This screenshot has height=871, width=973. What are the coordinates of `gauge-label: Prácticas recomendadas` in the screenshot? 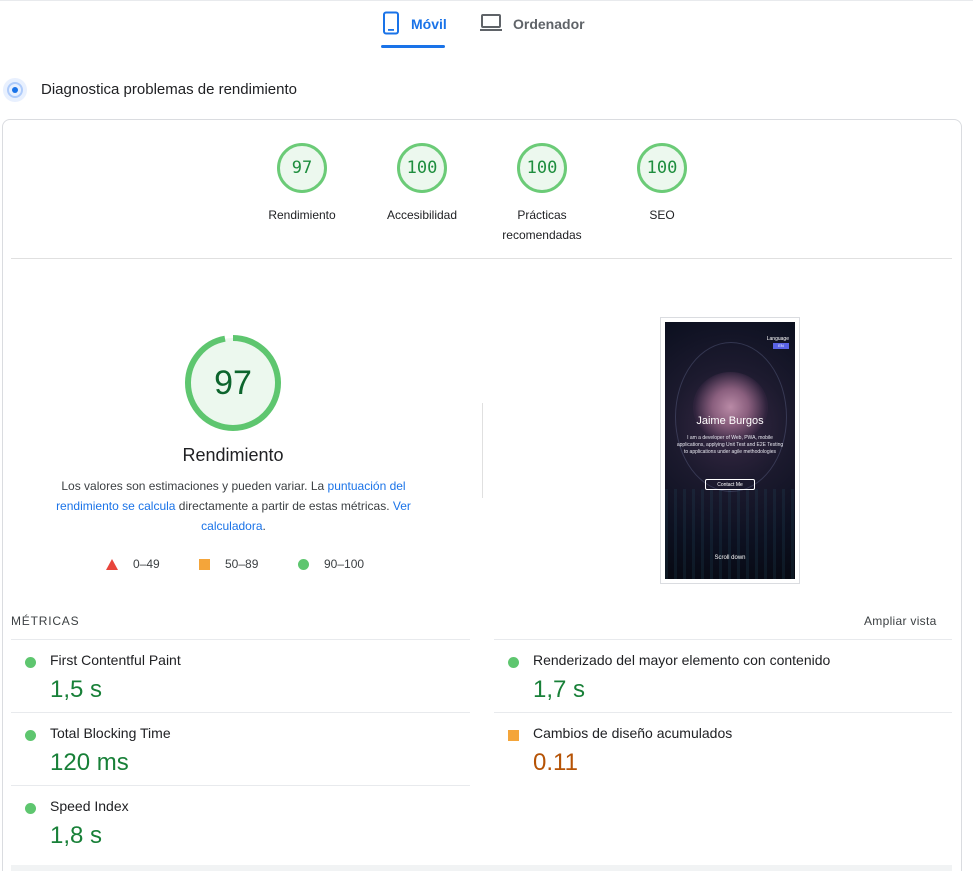 It's located at (542, 225).